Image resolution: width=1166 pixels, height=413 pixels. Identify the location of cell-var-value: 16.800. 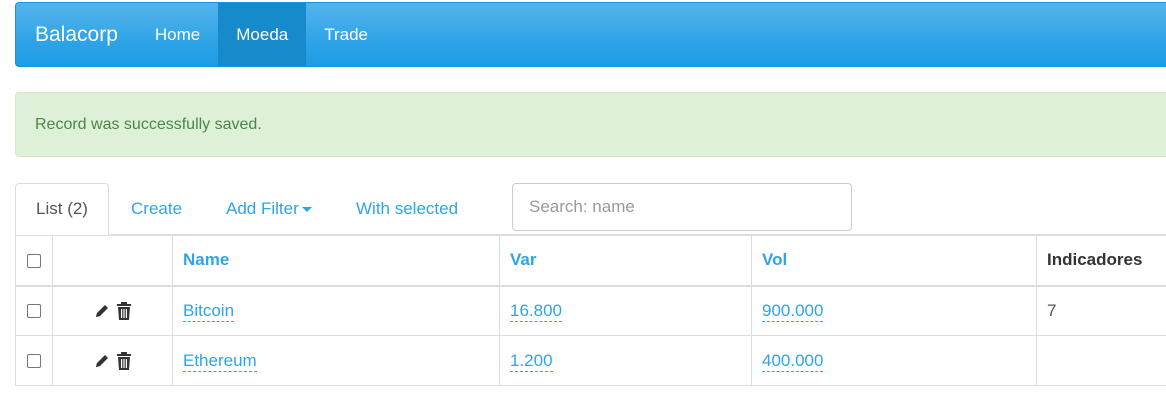
(536, 311).